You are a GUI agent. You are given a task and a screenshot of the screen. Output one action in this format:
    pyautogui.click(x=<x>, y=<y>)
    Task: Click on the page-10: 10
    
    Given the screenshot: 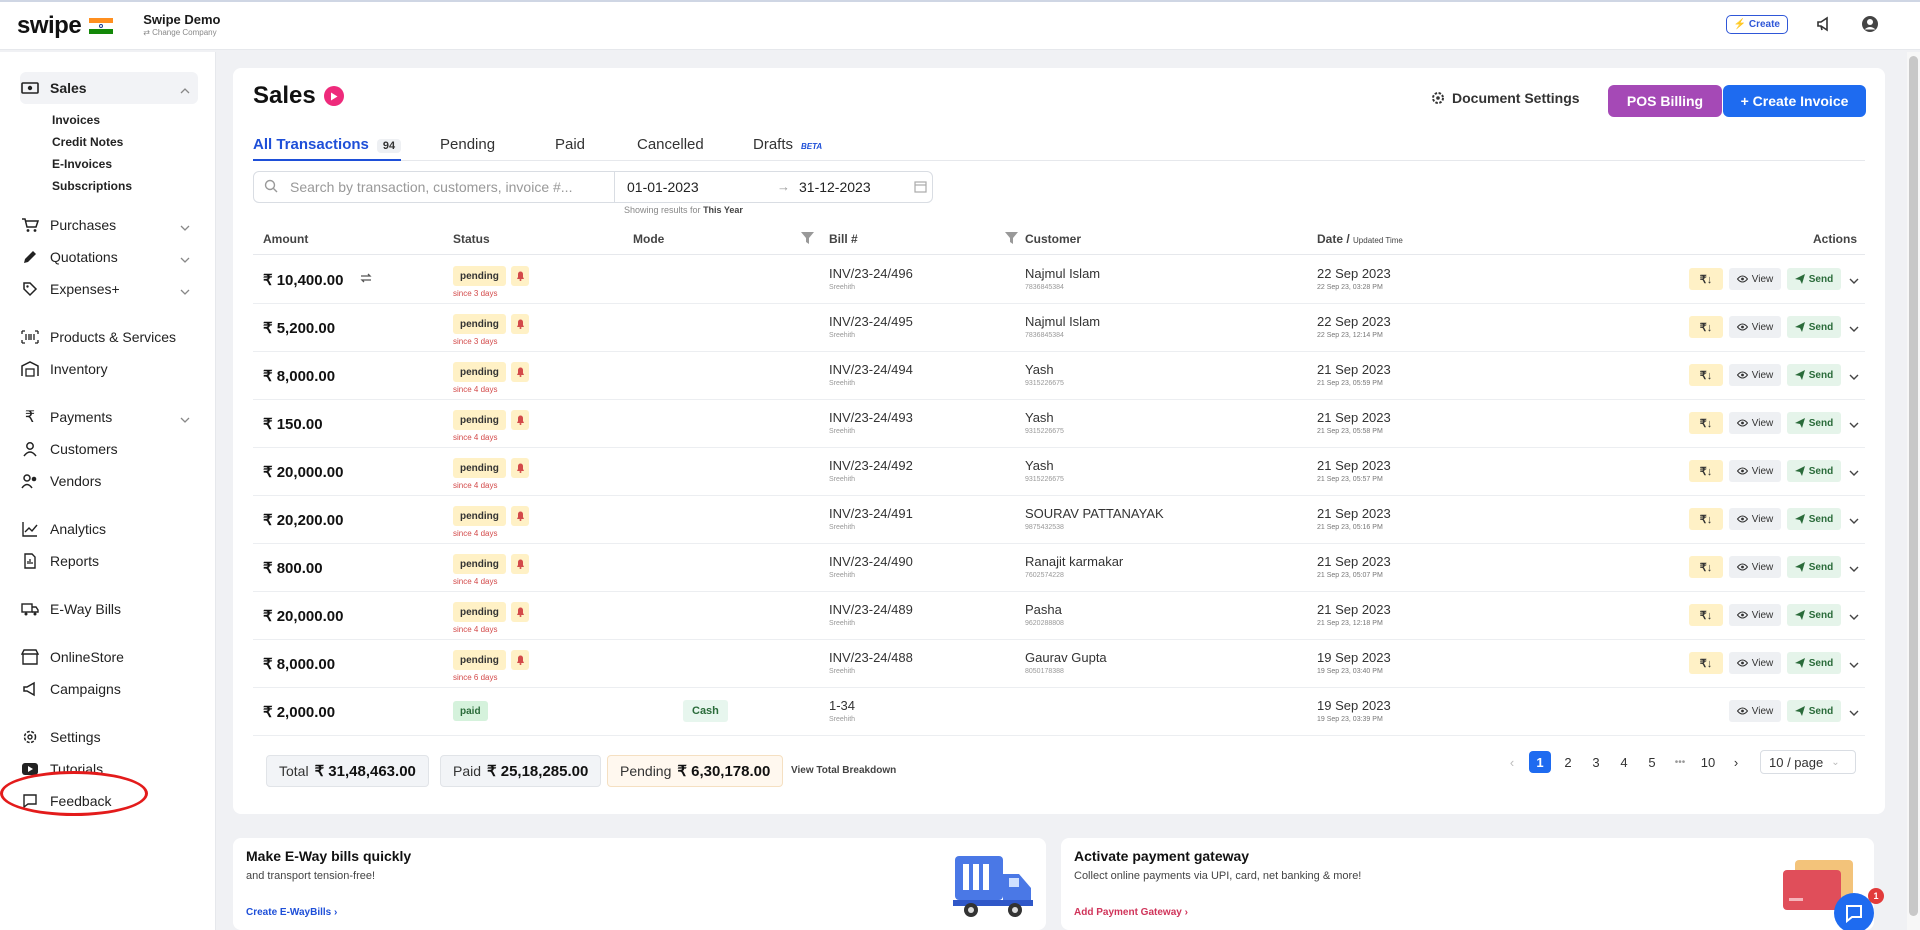 What is the action you would take?
    pyautogui.click(x=1708, y=762)
    